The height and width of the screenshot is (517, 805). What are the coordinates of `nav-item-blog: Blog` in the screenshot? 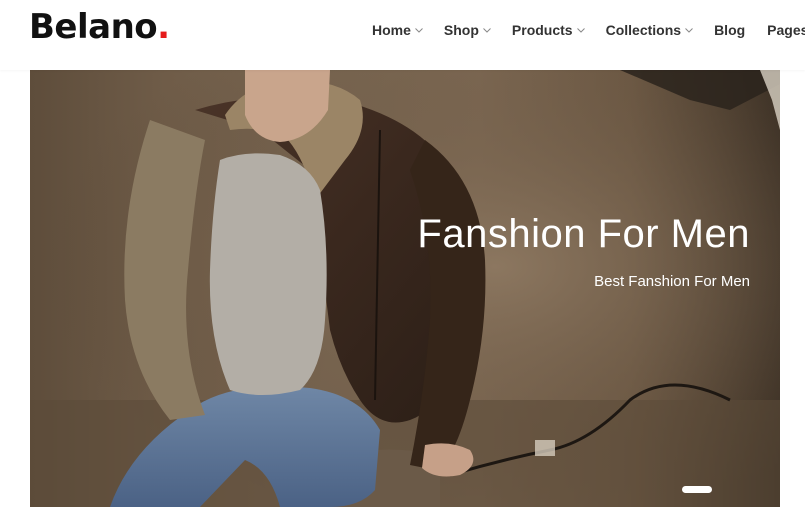 It's located at (729, 30).